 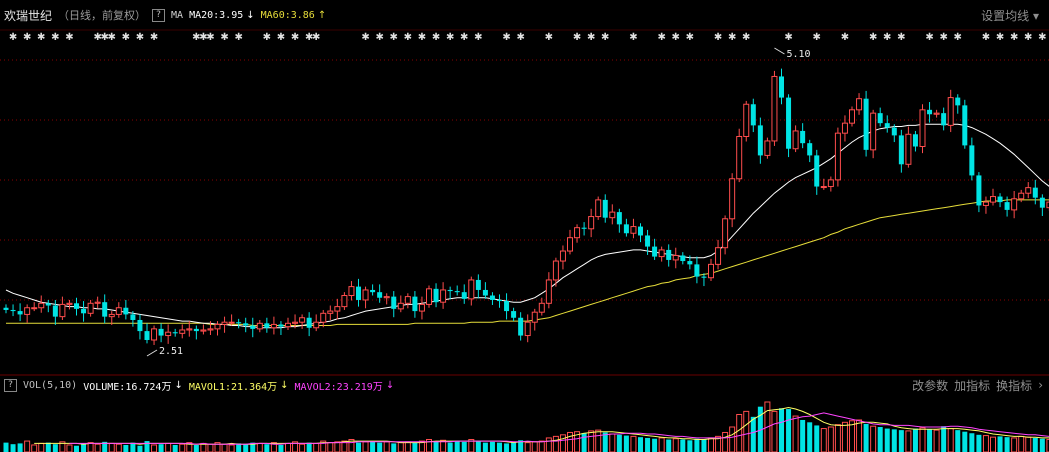 What do you see at coordinates (526, 426) in the screenshot?
I see `volume-histogram` at bounding box center [526, 426].